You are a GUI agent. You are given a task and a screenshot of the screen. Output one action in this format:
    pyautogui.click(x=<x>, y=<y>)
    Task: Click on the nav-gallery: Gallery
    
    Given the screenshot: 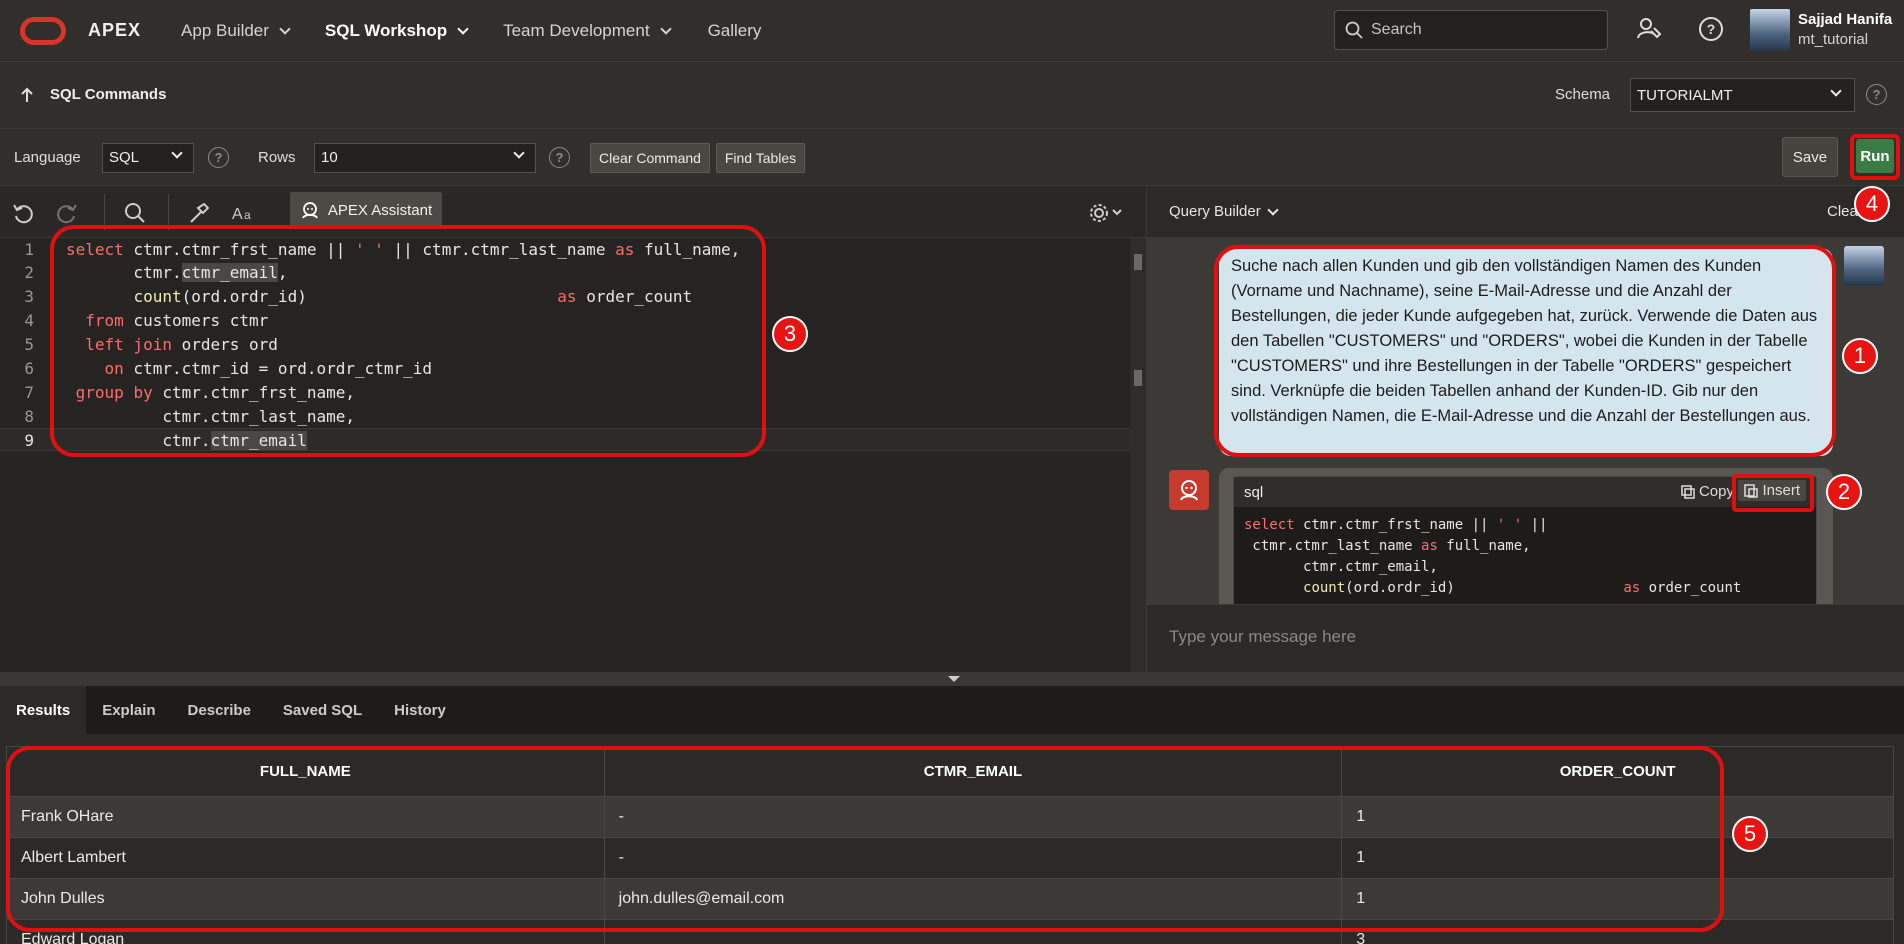 What is the action you would take?
    pyautogui.click(x=735, y=31)
    